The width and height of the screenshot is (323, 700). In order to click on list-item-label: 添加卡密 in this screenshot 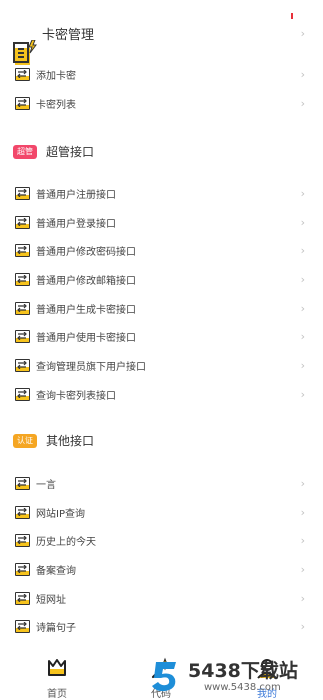, I will do `click(56, 76)`.